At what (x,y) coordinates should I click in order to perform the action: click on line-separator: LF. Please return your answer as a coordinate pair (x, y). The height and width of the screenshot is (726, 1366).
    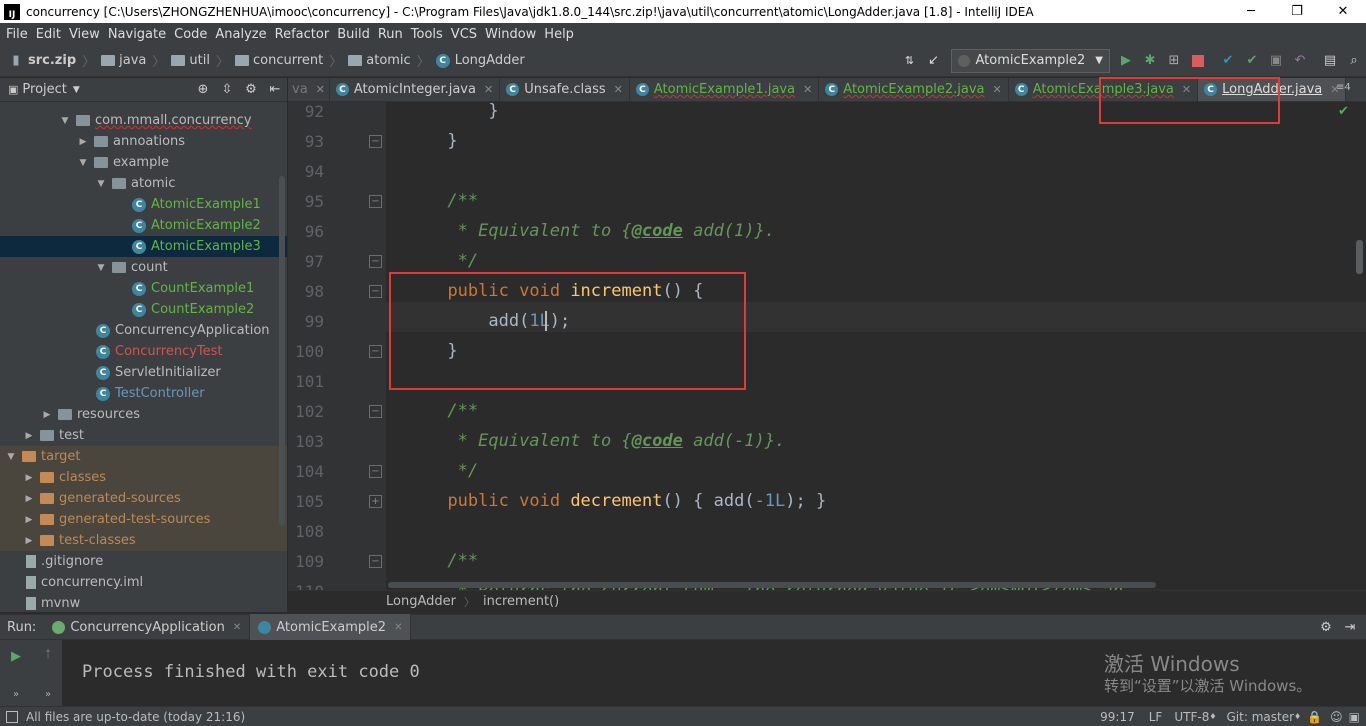
    Looking at the image, I should click on (1156, 717).